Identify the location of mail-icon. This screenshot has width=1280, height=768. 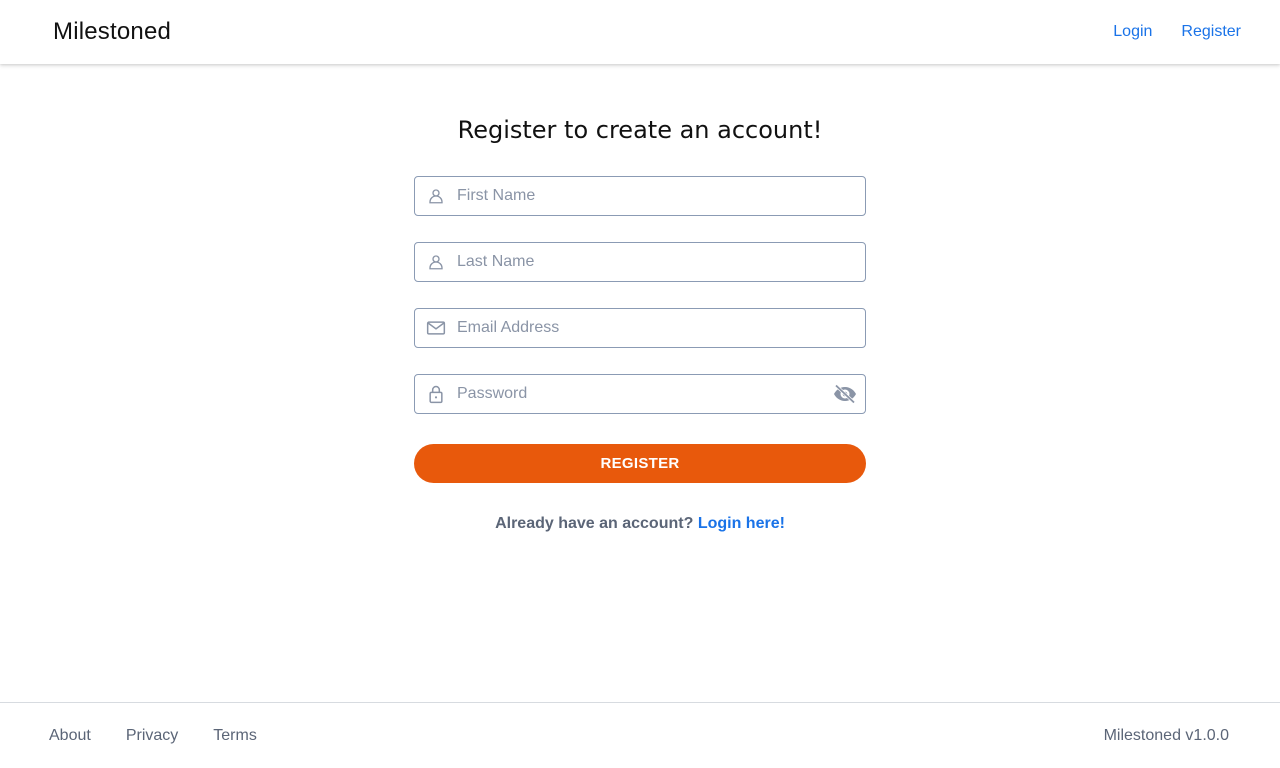
(435, 328).